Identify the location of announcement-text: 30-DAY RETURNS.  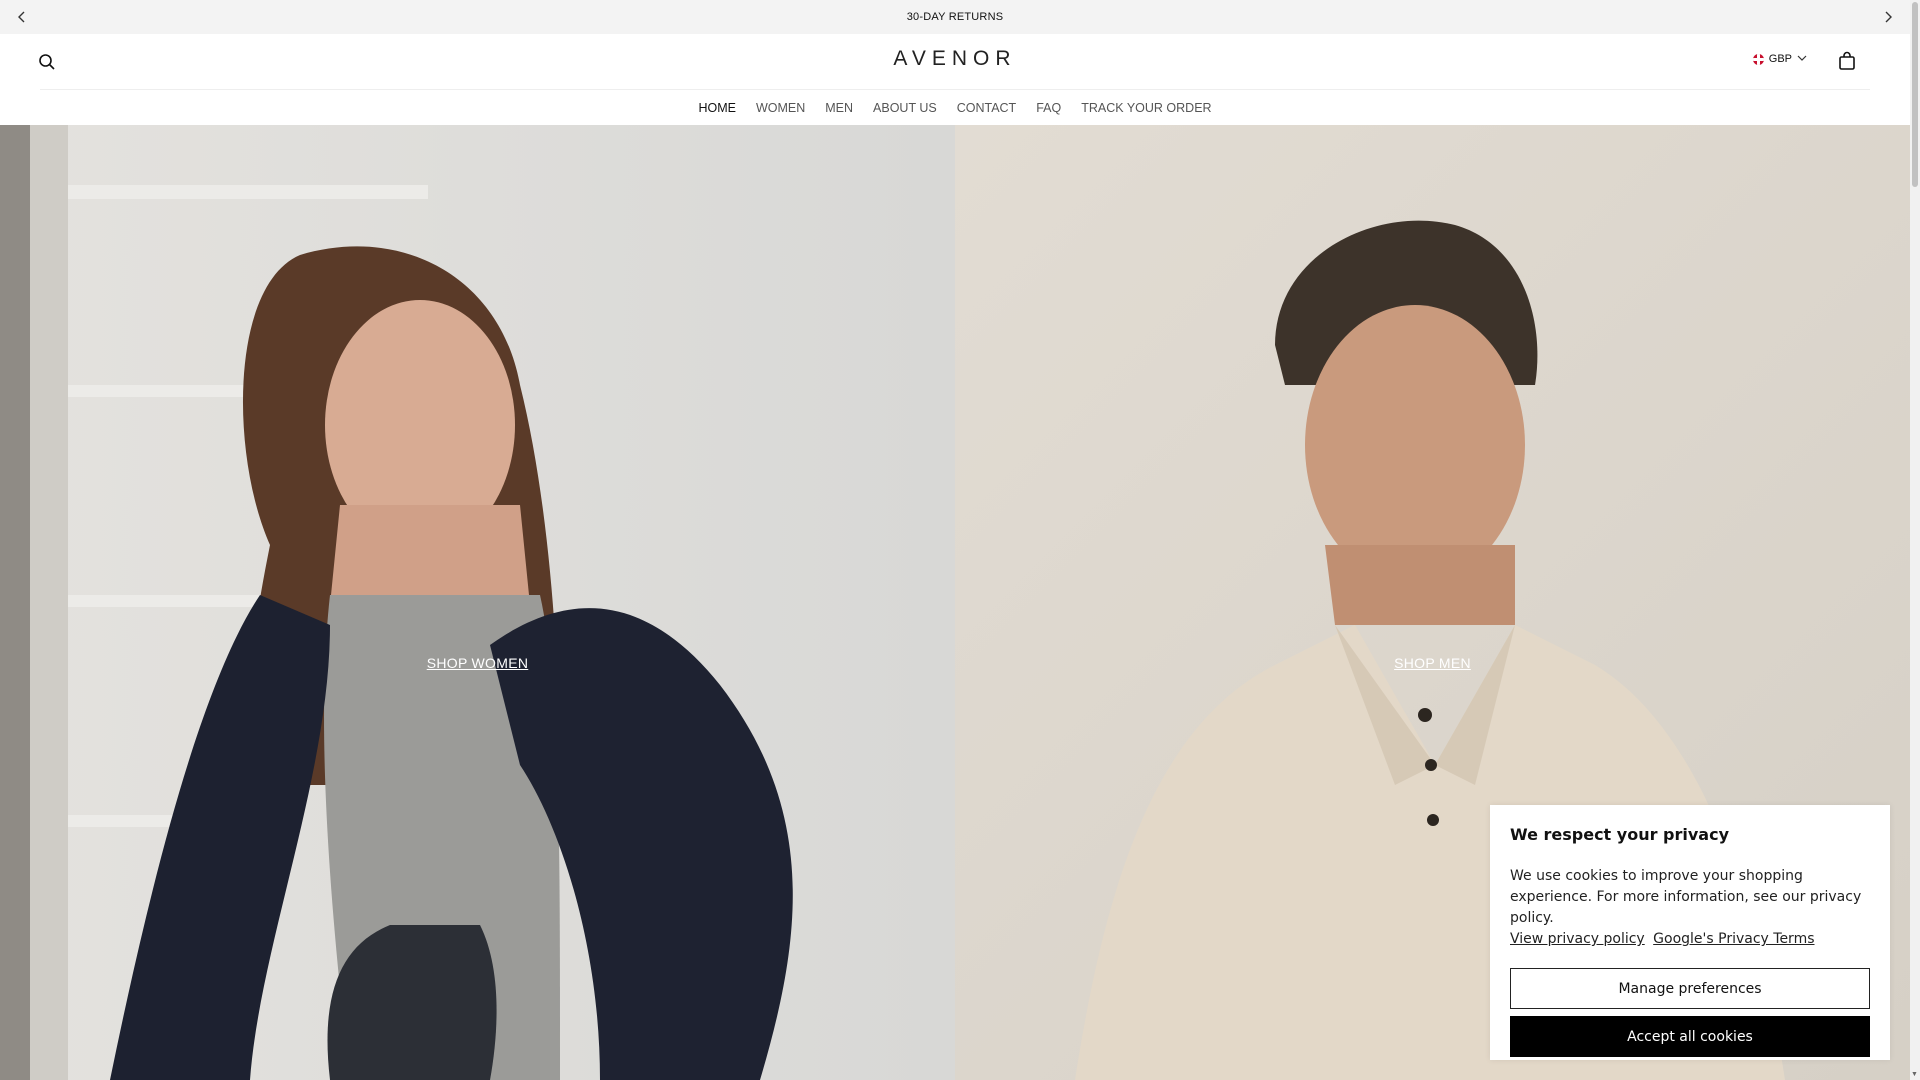
(955, 17).